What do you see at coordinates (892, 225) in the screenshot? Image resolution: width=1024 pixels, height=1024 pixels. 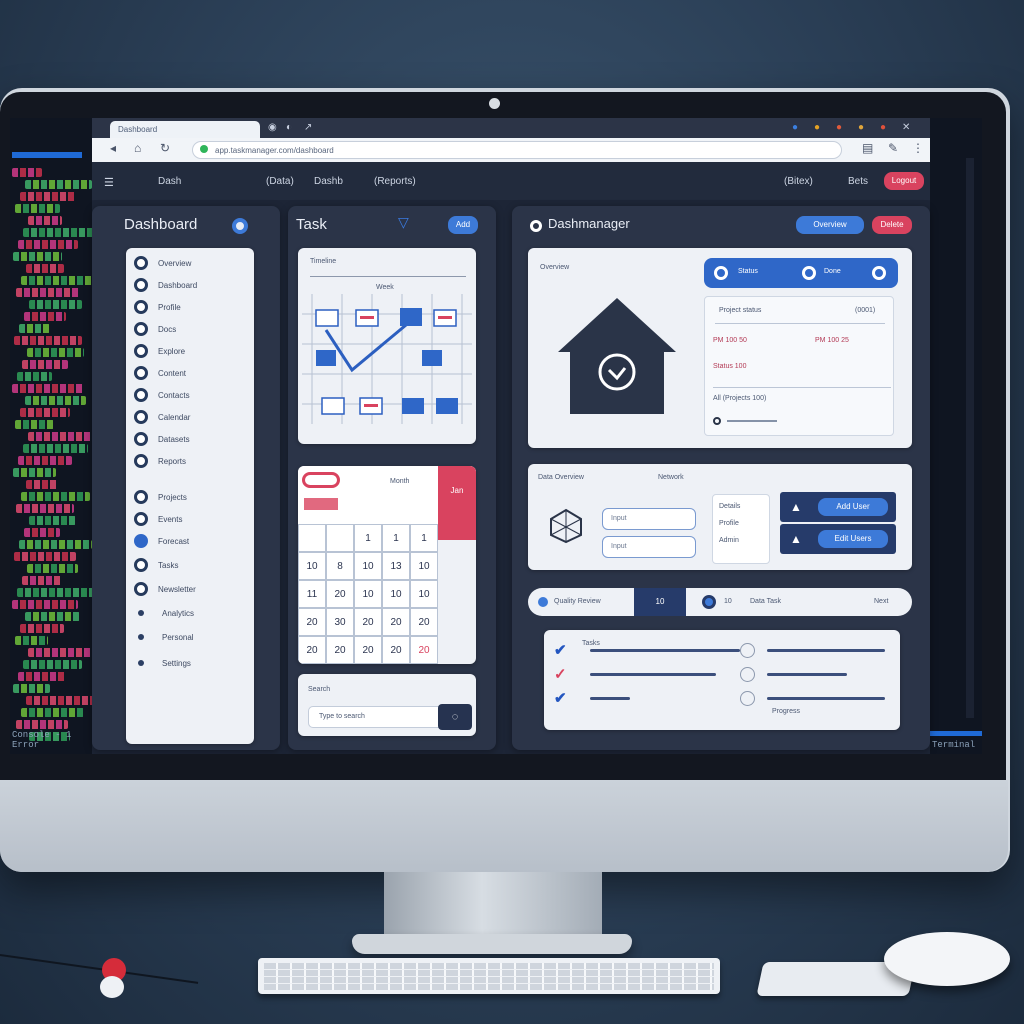 I see `delete-button: Delete` at bounding box center [892, 225].